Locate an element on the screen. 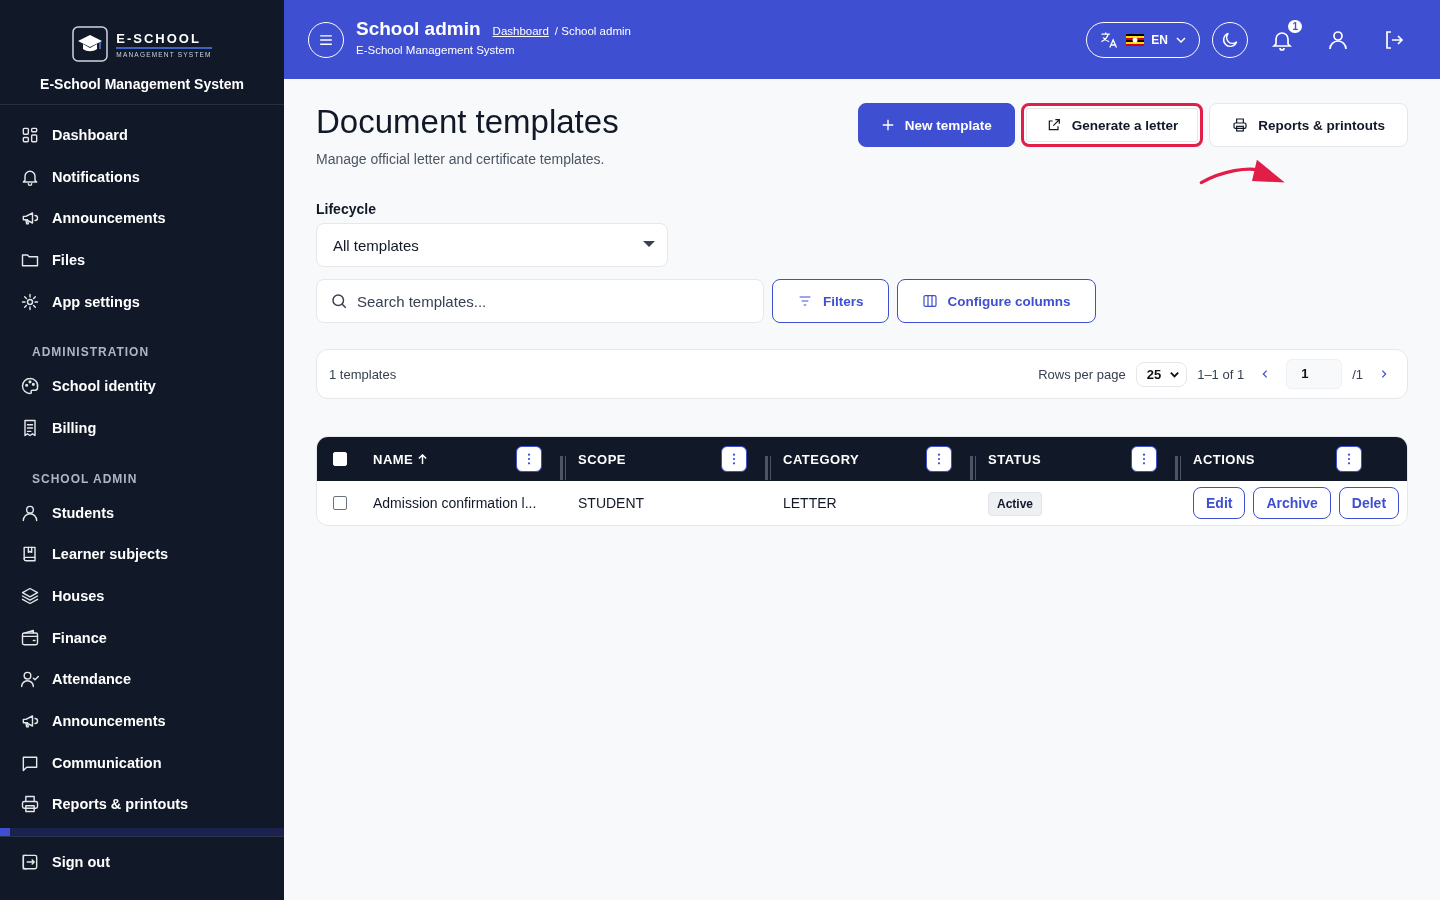 The height and width of the screenshot is (900, 1440). column-header: SCOPE is located at coordinates (602, 459).